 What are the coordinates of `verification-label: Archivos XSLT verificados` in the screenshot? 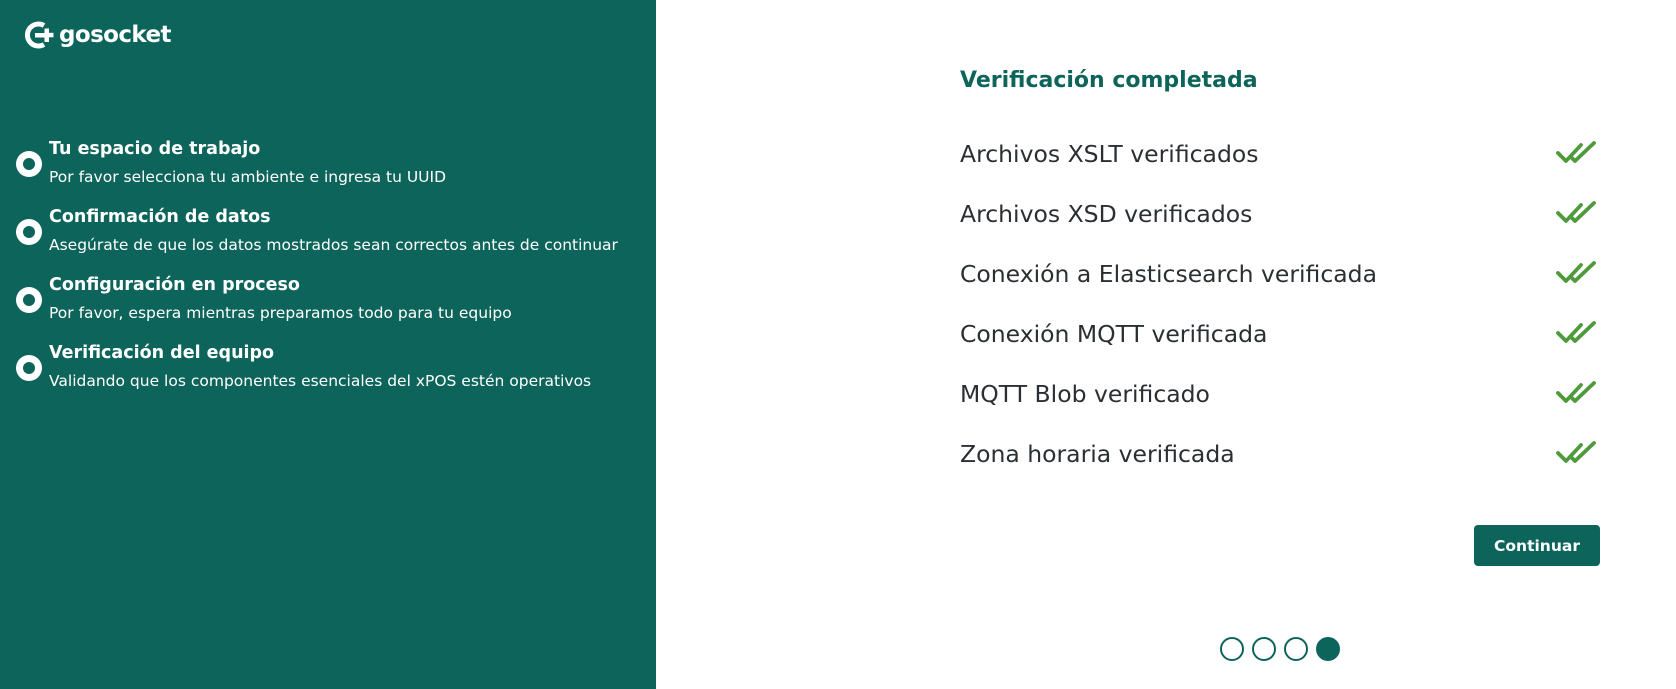 It's located at (1109, 154).